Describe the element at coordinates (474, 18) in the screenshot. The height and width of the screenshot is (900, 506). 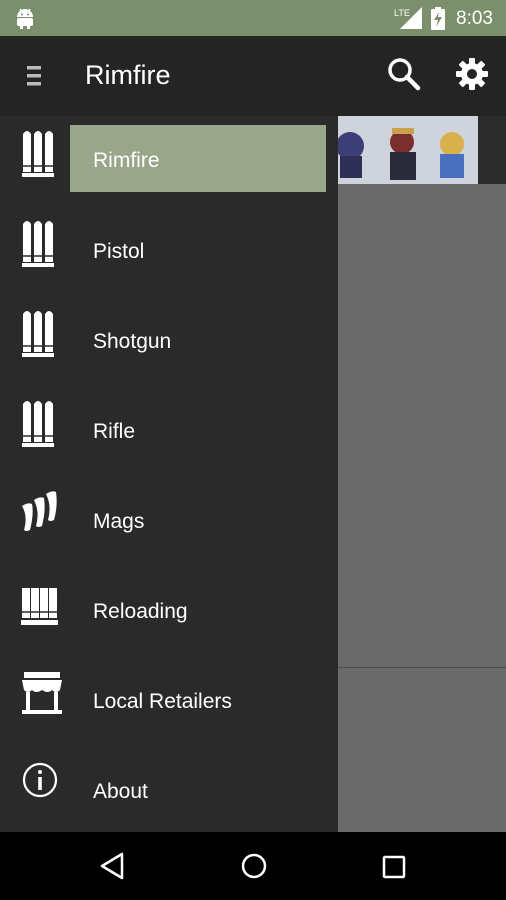
I see `status-time: 8:03` at that location.